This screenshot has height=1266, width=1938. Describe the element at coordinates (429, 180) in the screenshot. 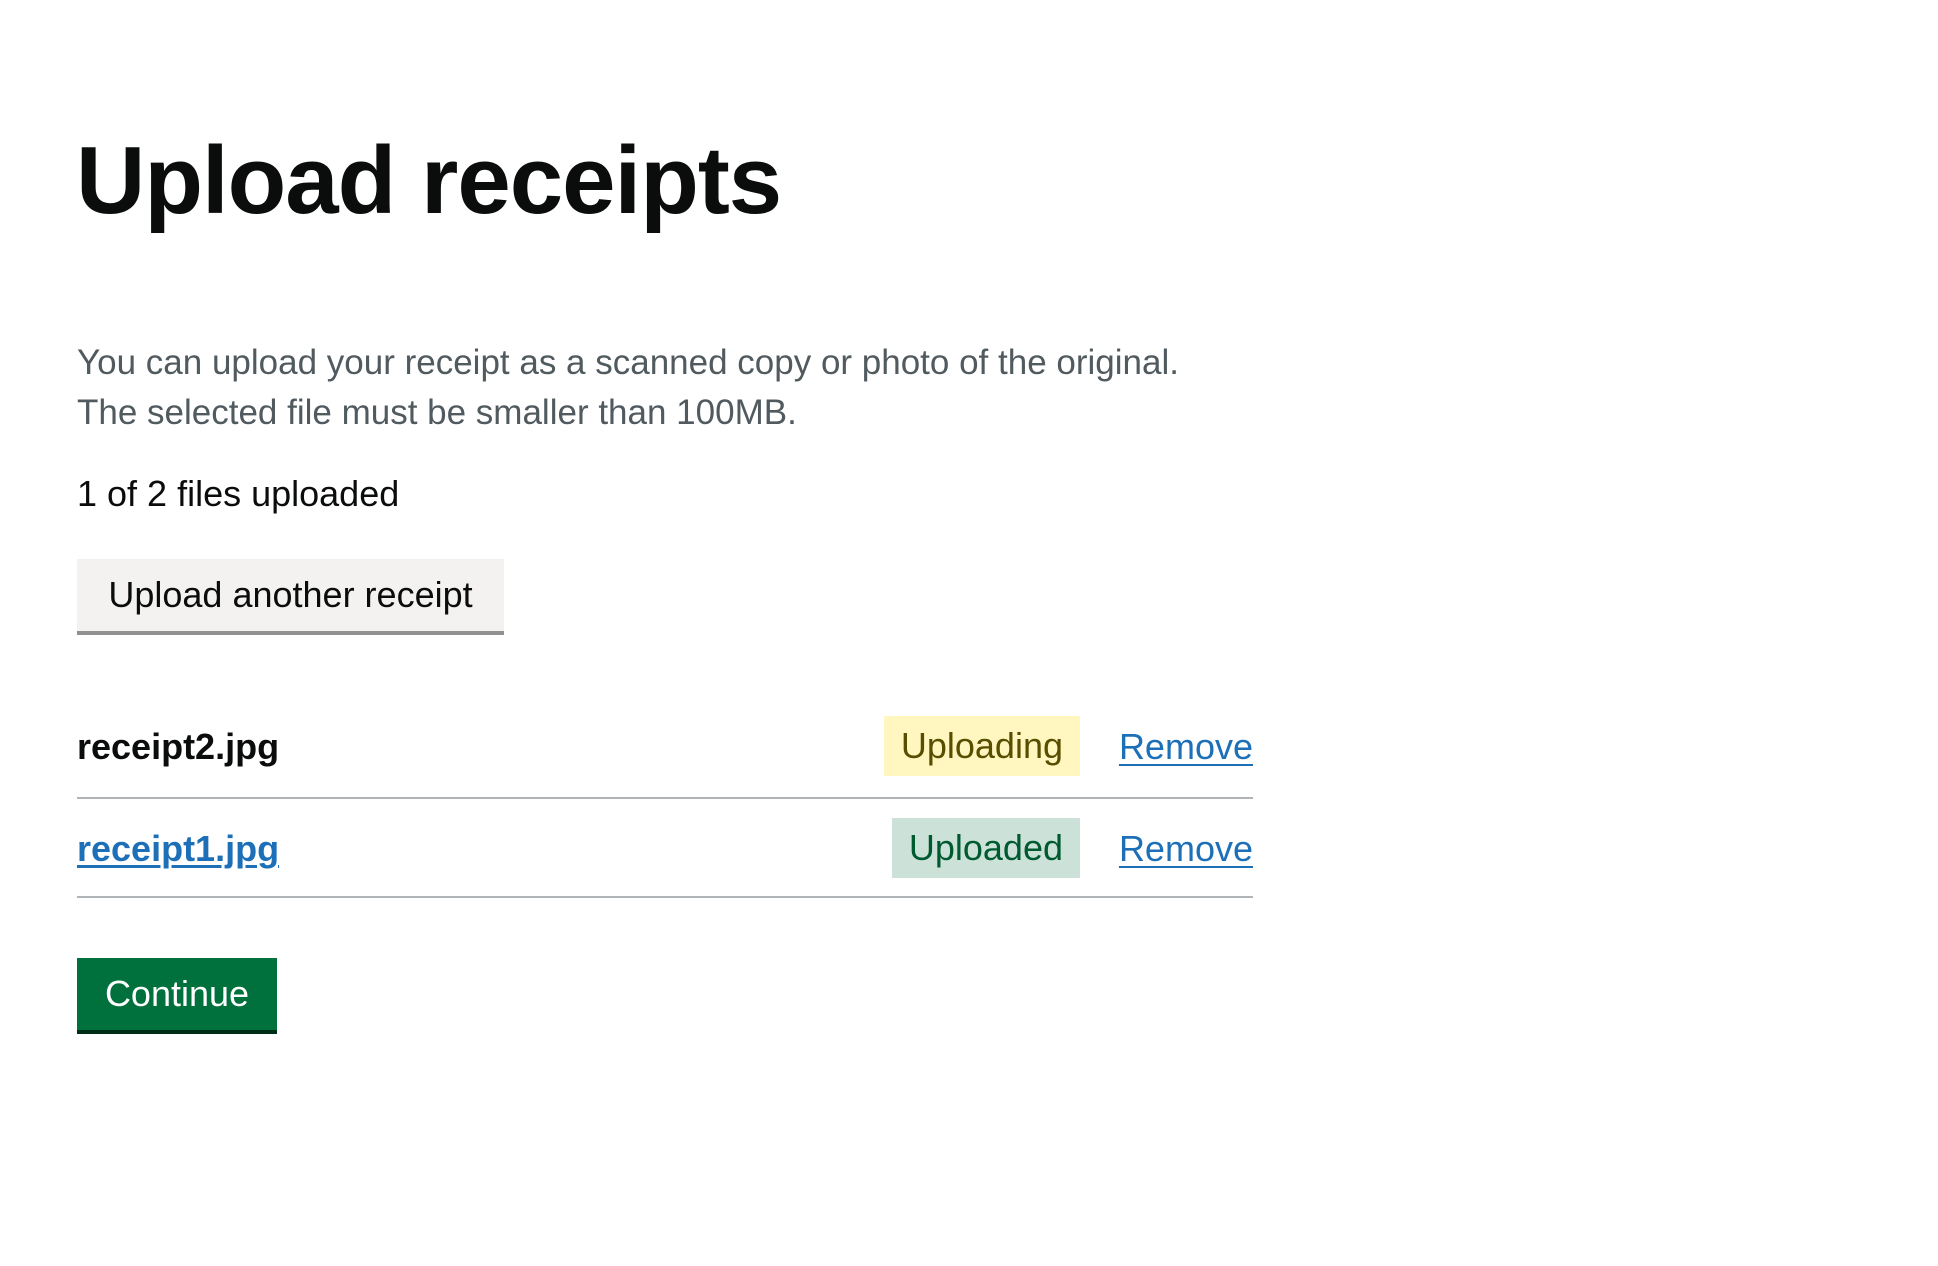

I see `page-title: Upload receipts` at that location.